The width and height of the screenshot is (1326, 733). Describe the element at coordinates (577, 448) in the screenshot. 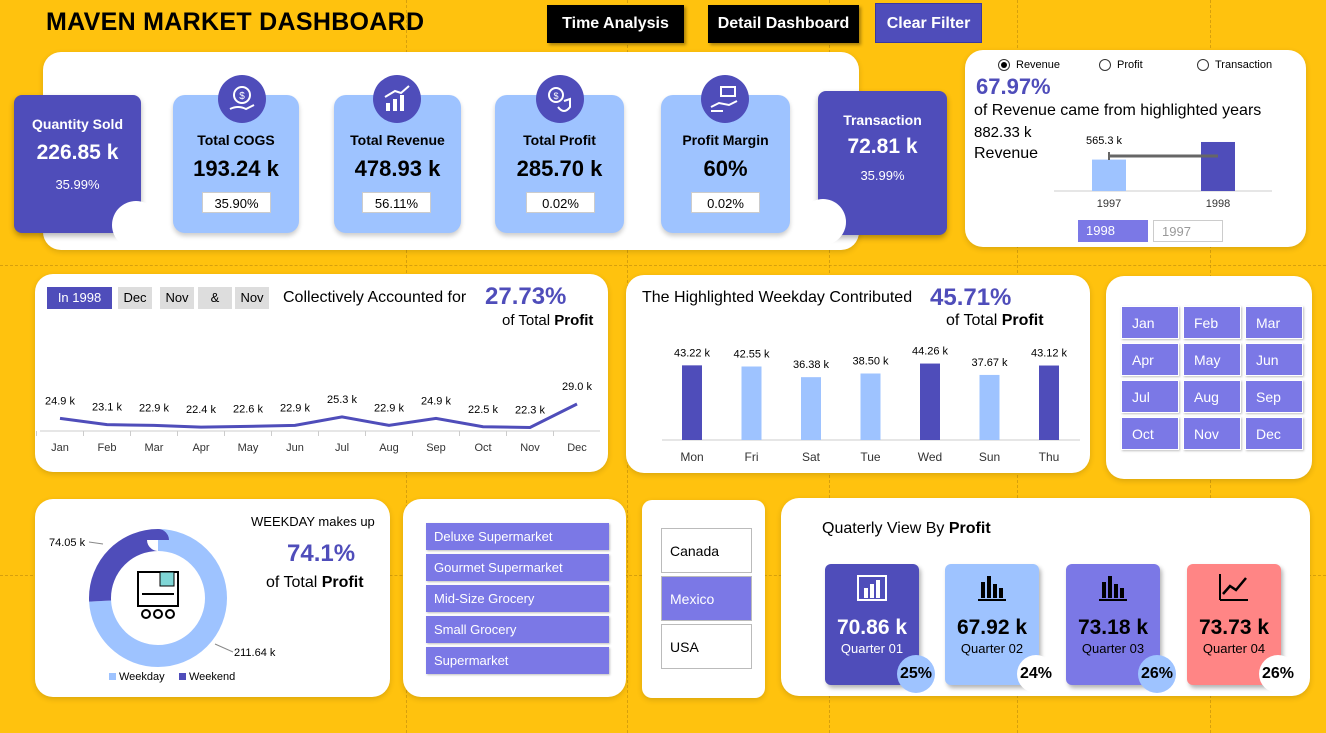

I see `tick-label: Dec` at that location.